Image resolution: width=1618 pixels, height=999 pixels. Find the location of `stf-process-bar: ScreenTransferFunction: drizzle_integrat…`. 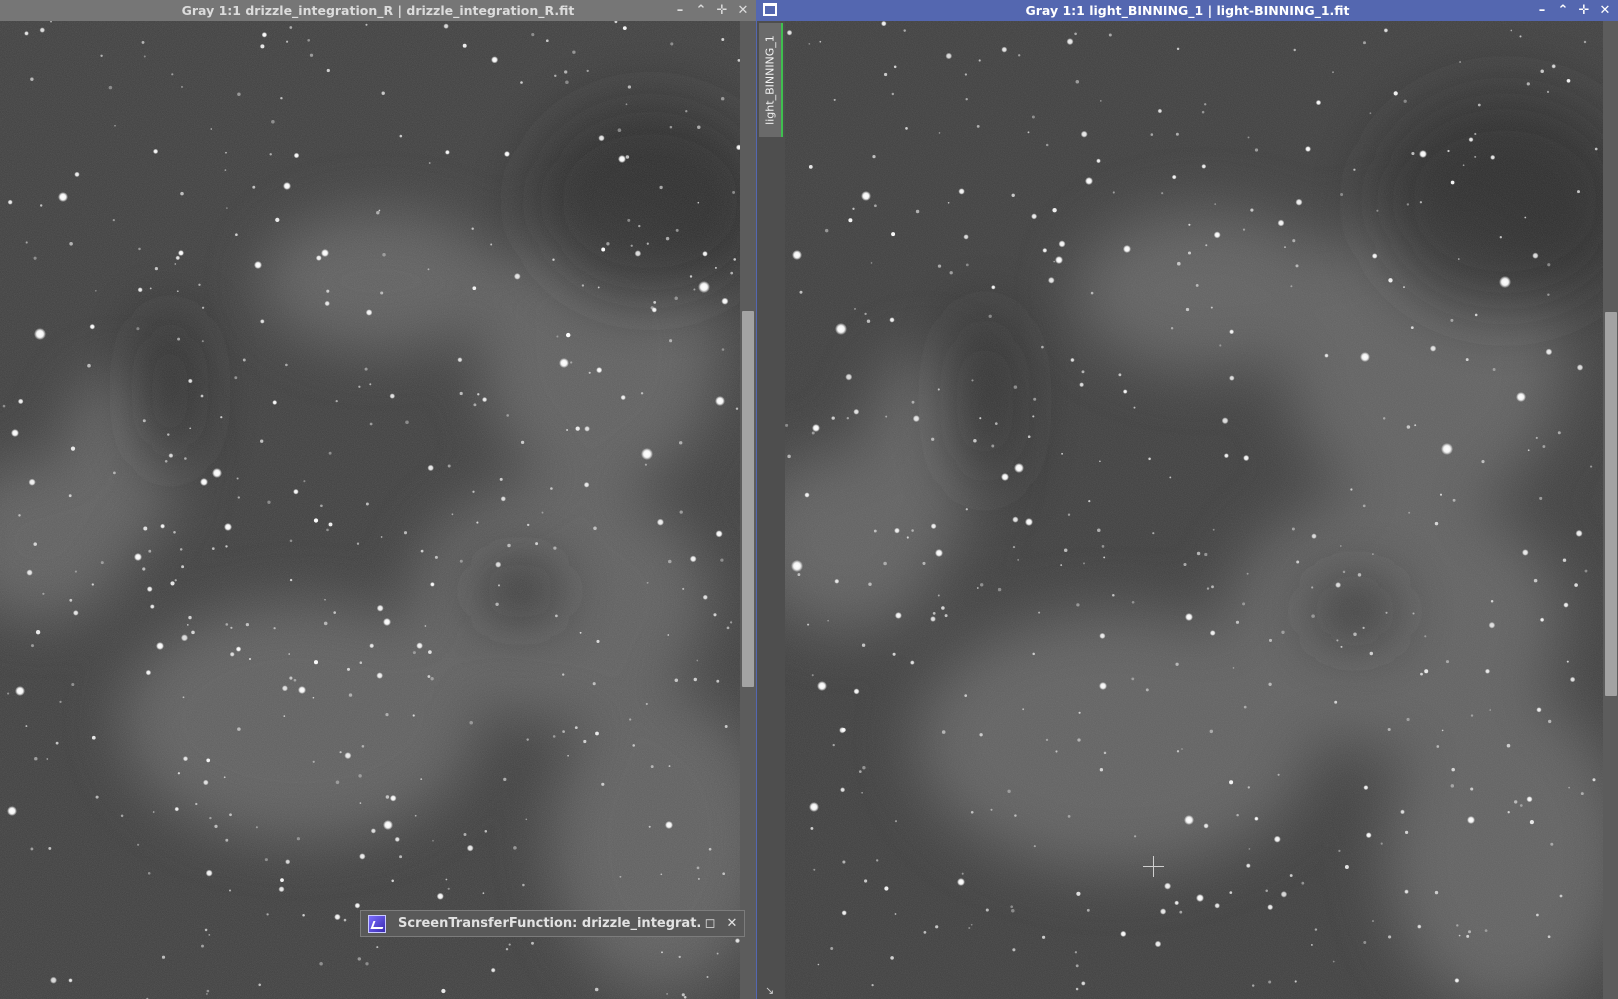

stf-process-bar: ScreenTransferFunction: drizzle_integrat… is located at coordinates (552, 923).